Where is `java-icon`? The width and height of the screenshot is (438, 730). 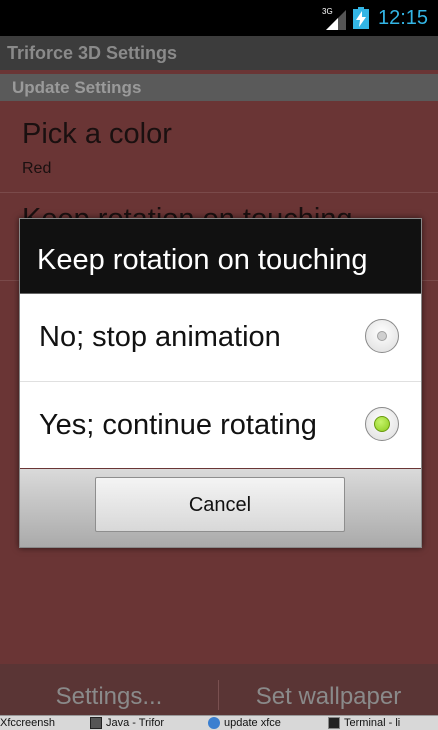 java-icon is located at coordinates (96, 723).